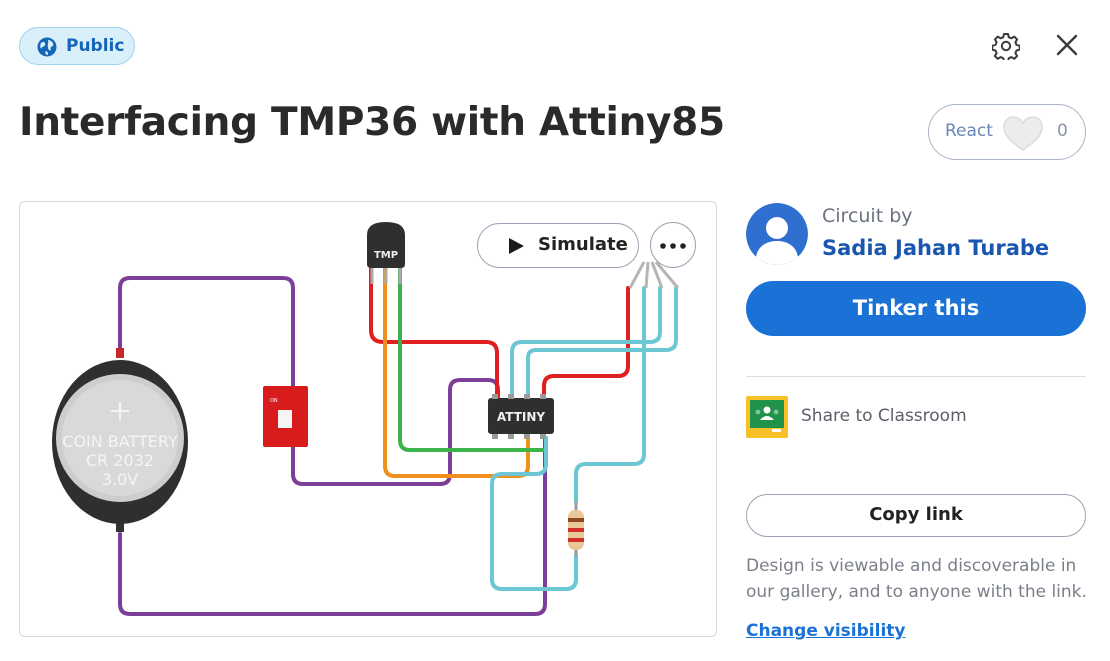  What do you see at coordinates (969, 131) in the screenshot?
I see `react-label: React` at bounding box center [969, 131].